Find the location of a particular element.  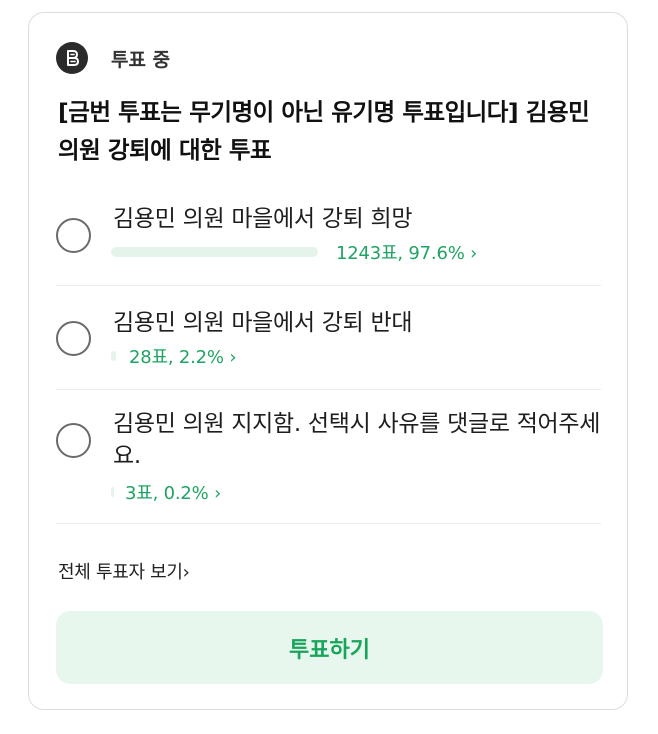

view-all-voters-link: 전체 투표자 보기› is located at coordinates (124, 571).